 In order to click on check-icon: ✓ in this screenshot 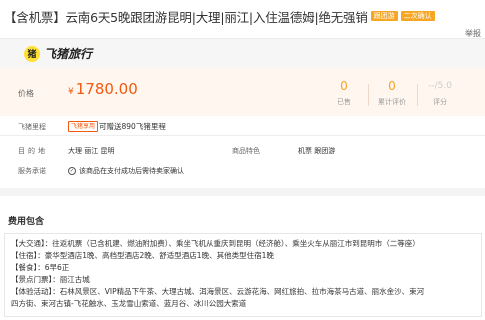, I will do `click(72, 171)`.